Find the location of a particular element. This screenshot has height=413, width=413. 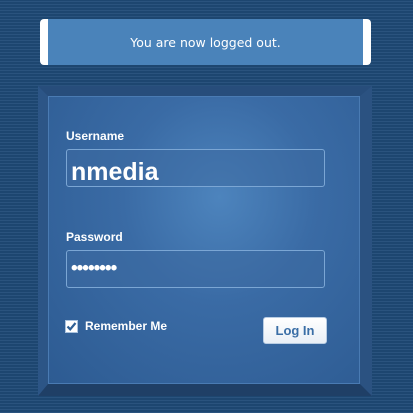

login-button: Log In is located at coordinates (295, 330).